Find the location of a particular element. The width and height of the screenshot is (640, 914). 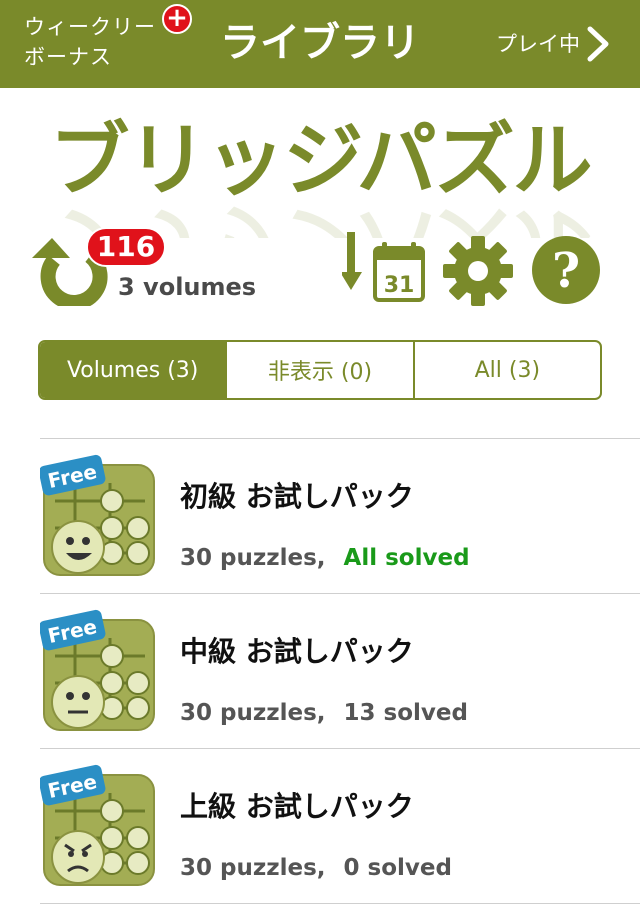

volume-subtitle: 30 puzzles, 13 solved is located at coordinates (324, 713).